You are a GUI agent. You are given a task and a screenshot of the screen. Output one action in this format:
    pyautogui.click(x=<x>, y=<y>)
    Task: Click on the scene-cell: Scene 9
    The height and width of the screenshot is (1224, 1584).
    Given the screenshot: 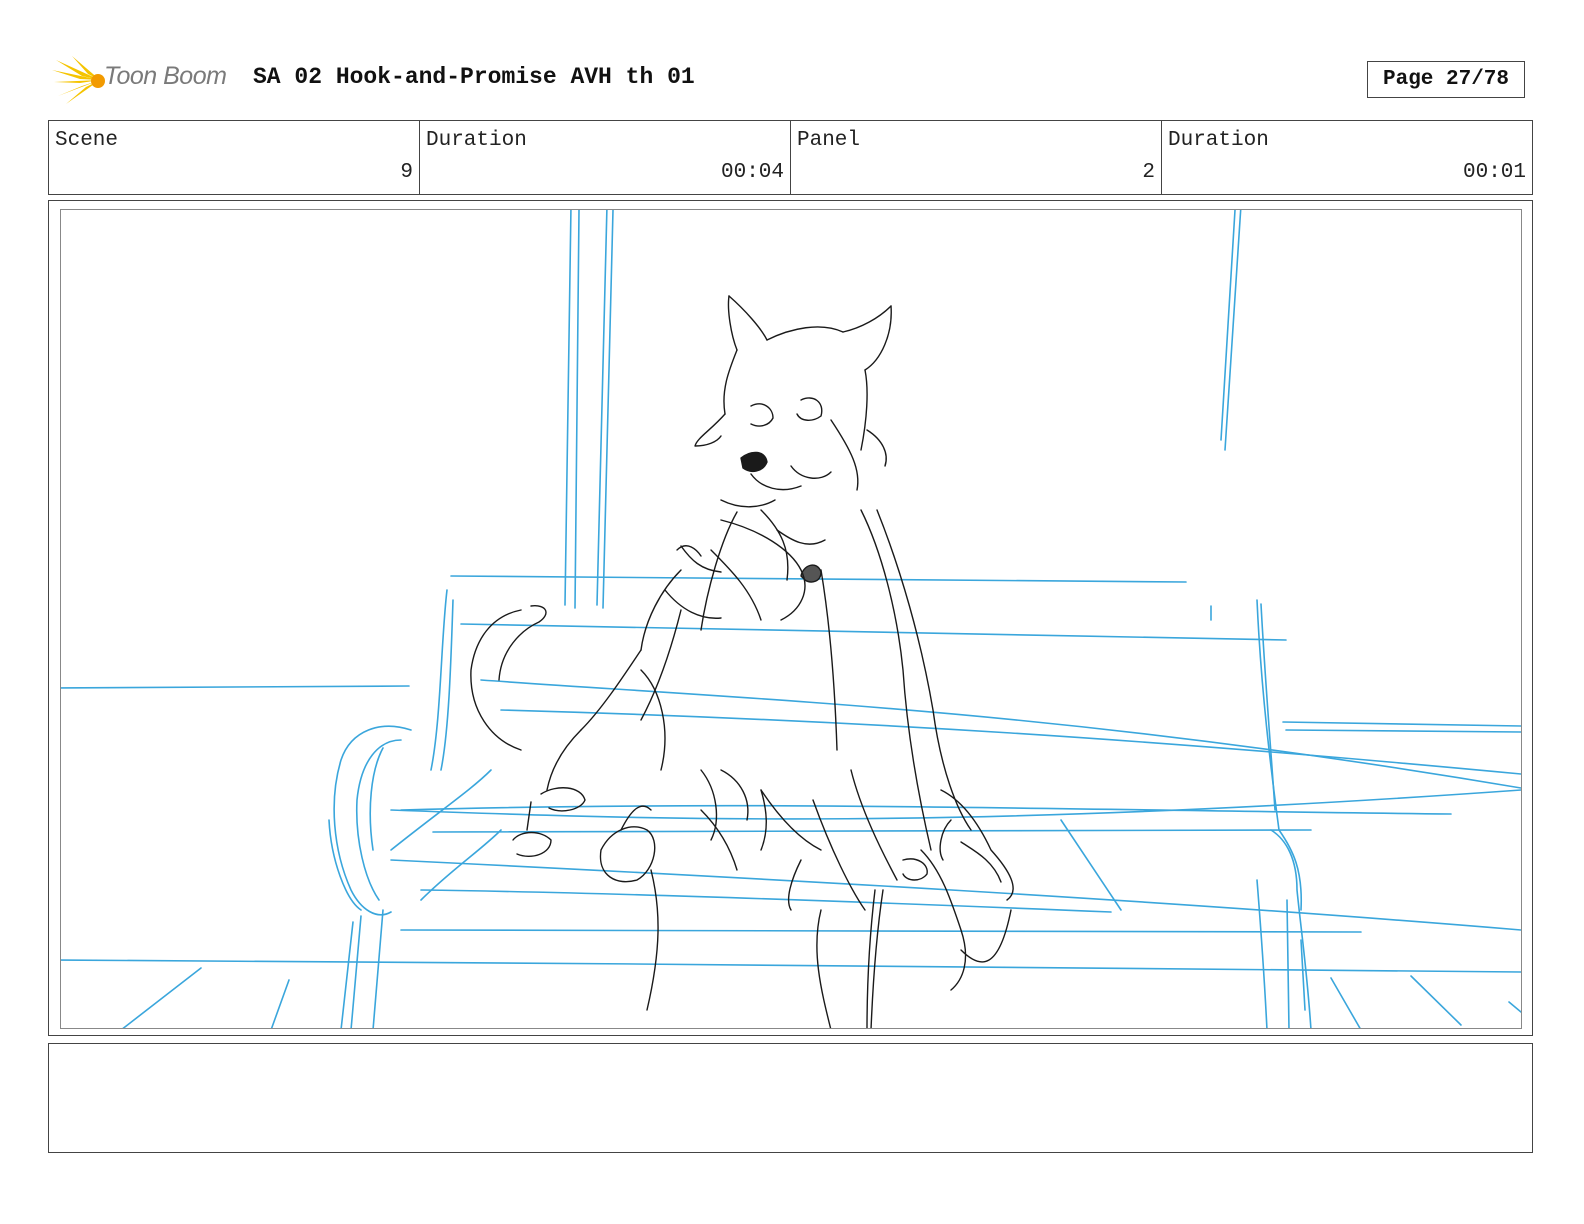 What is the action you would take?
    pyautogui.click(x=234, y=157)
    